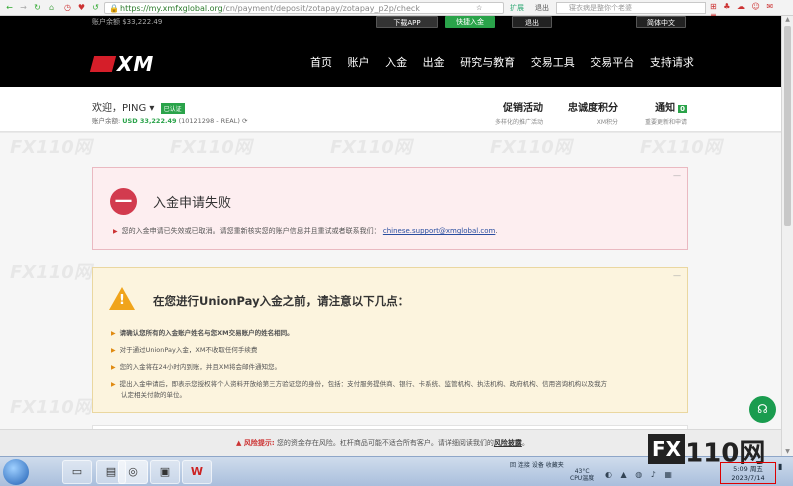  What do you see at coordinates (631, 8) in the screenshot?
I see `search-input: 寝衣病是整你个老婆` at bounding box center [631, 8].